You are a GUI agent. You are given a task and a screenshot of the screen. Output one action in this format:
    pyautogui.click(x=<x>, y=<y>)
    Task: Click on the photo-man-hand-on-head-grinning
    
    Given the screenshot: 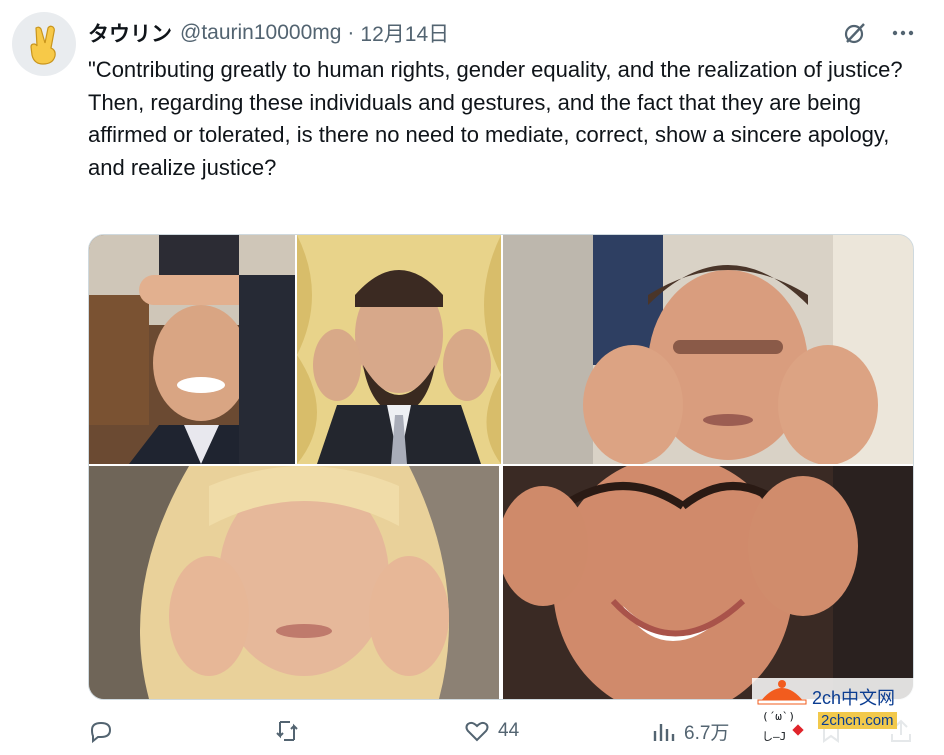 What is the action you would take?
    pyautogui.click(x=192, y=349)
    